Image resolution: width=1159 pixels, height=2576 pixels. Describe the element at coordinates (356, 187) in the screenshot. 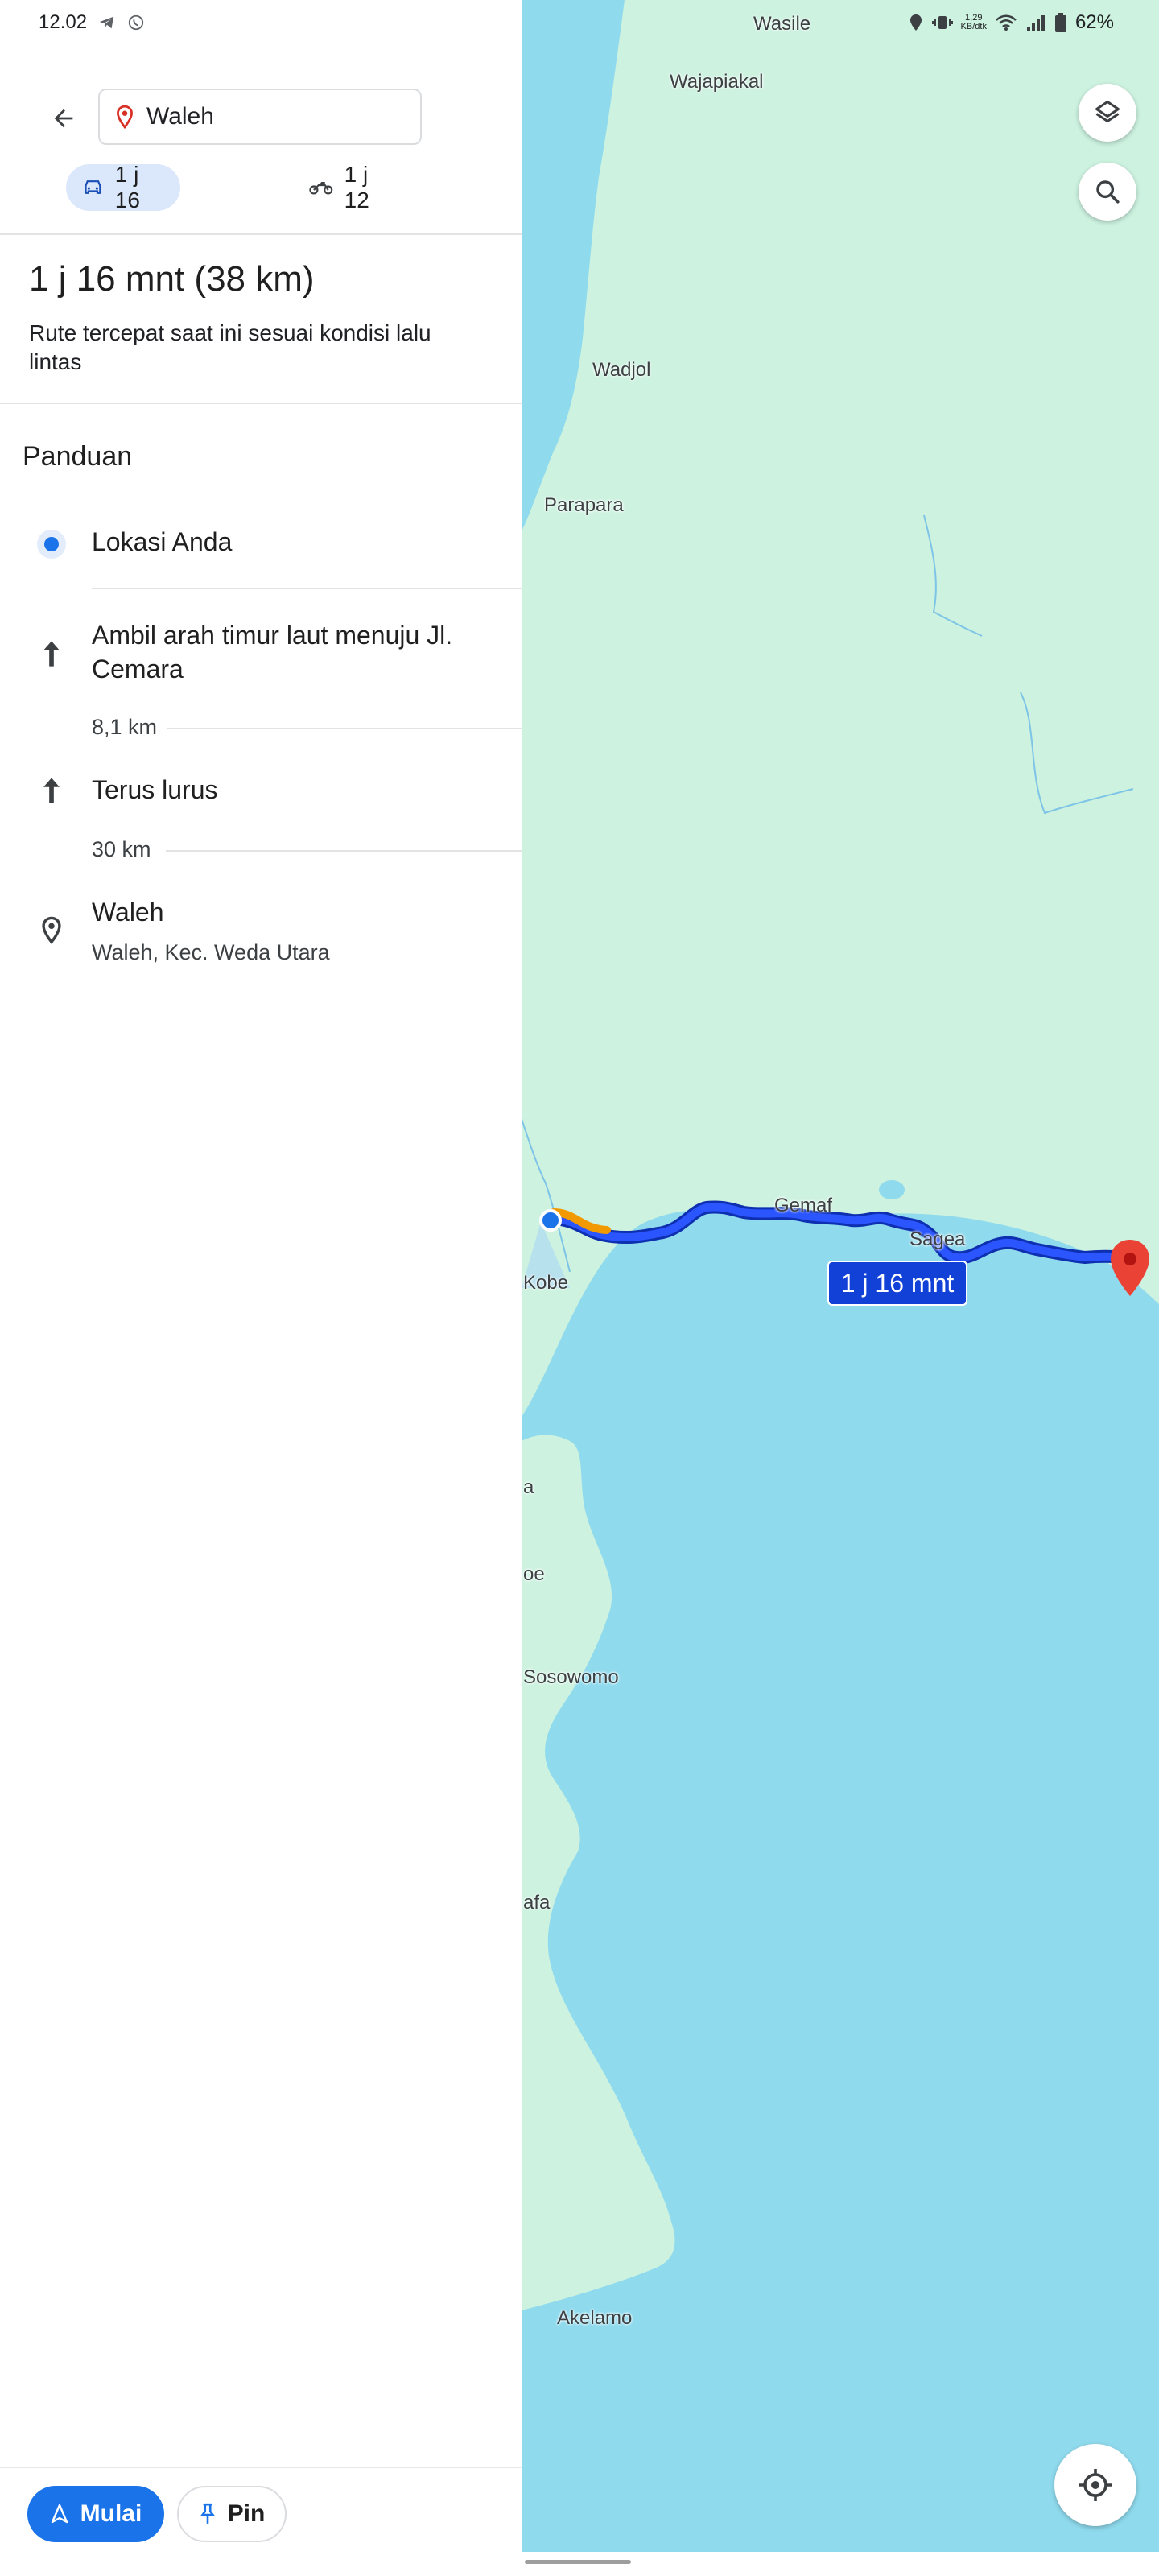

I see `tab-motorcycle-label: 1 j 12` at that location.